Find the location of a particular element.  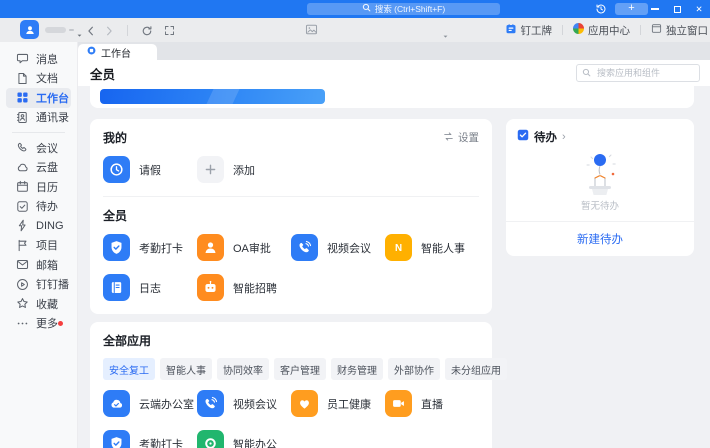

members-section-title: 全员 is located at coordinates (115, 216).